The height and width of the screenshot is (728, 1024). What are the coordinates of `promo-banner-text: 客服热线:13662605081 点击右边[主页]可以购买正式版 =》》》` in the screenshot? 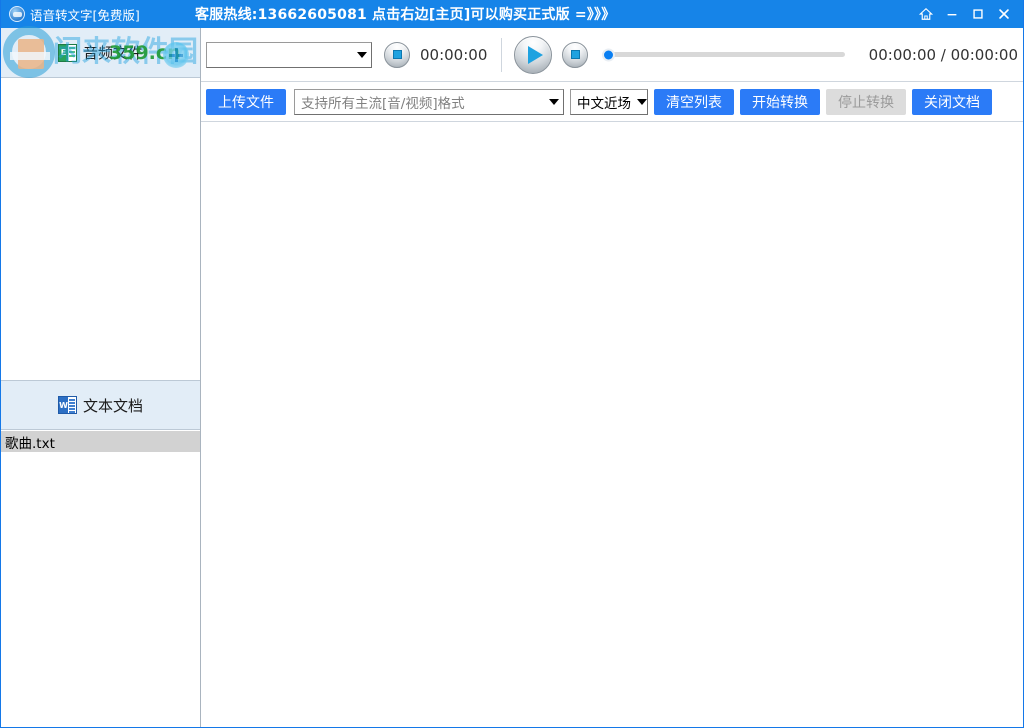 It's located at (405, 15).